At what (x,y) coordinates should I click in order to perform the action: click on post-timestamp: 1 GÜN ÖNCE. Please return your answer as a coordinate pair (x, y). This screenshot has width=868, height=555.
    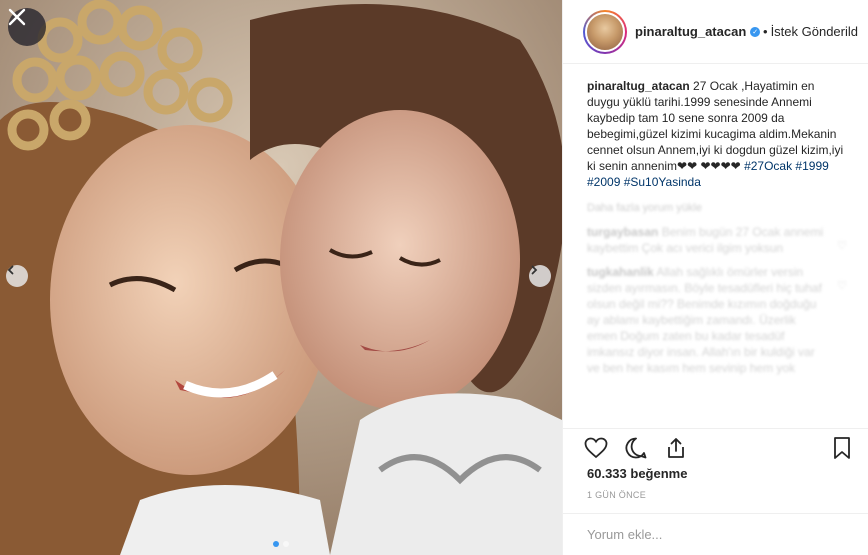
    Looking at the image, I should click on (616, 495).